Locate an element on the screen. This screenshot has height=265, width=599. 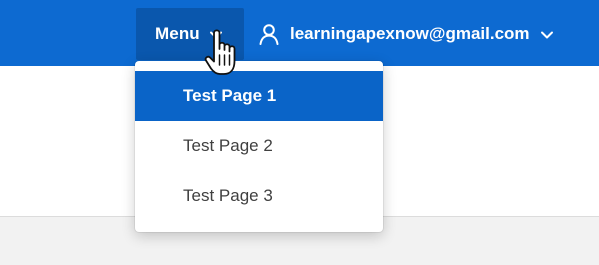
menu-item-test-page-2: Test Page 2 is located at coordinates (259, 146).